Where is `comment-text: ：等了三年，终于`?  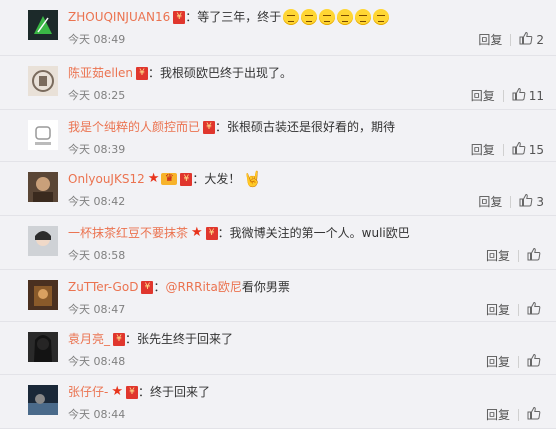 comment-text: ：等了三年，终于 is located at coordinates (233, 17).